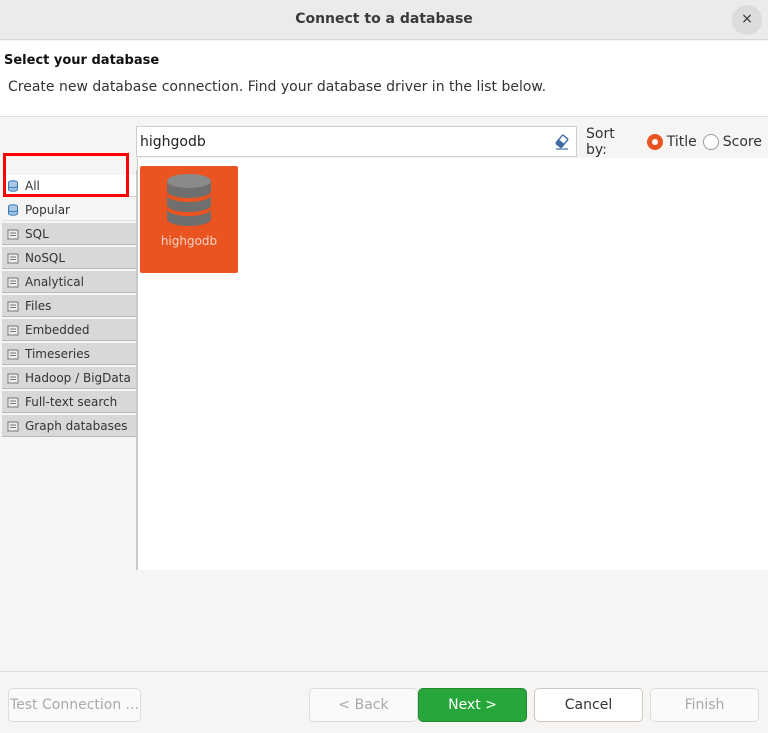 This screenshot has width=768, height=733. I want to click on driver-search-field, so click(356, 141).